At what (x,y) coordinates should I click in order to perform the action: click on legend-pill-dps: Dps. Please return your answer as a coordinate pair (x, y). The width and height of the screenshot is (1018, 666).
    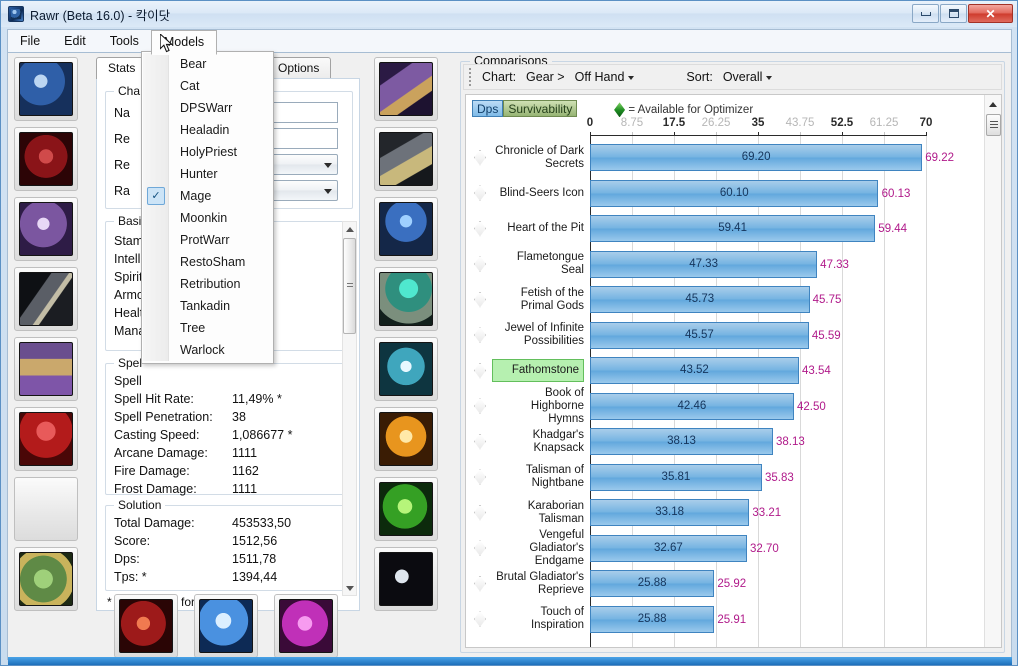
    Looking at the image, I should click on (488, 108).